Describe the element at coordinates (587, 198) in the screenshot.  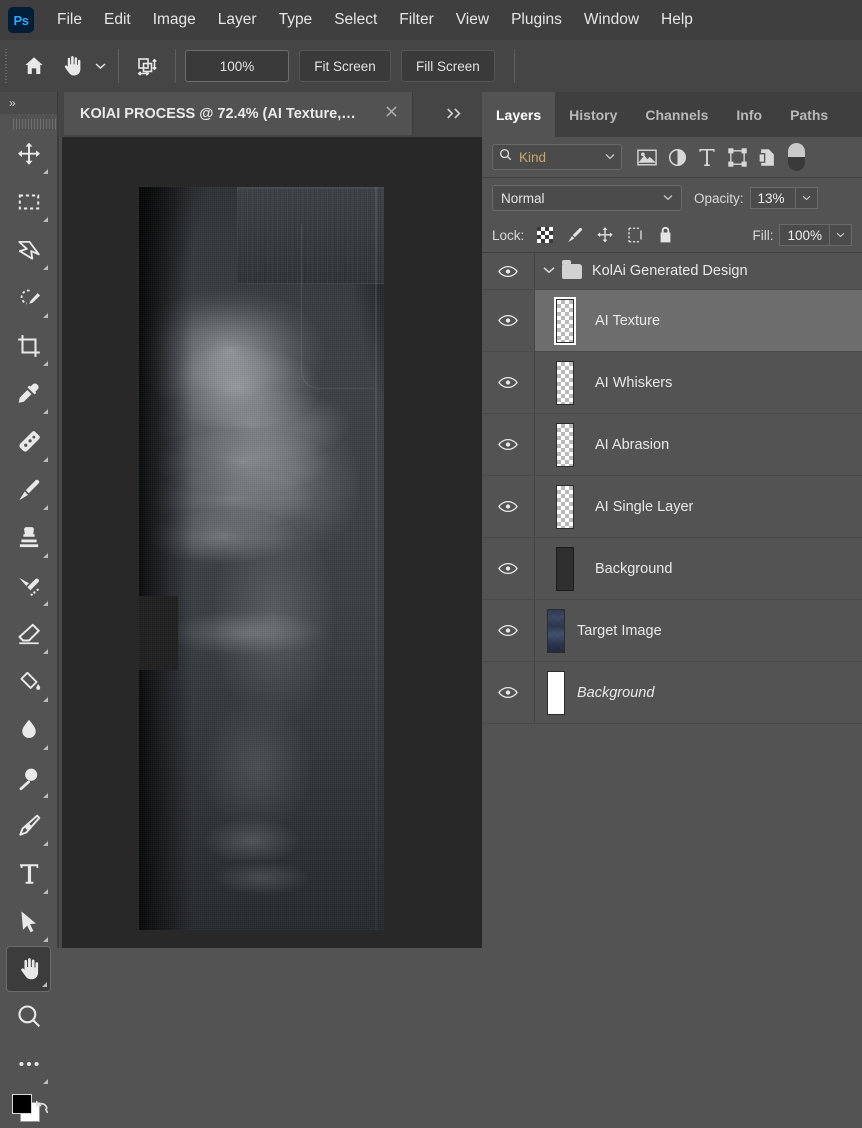
I see `blend-mode-select: Normal` at that location.